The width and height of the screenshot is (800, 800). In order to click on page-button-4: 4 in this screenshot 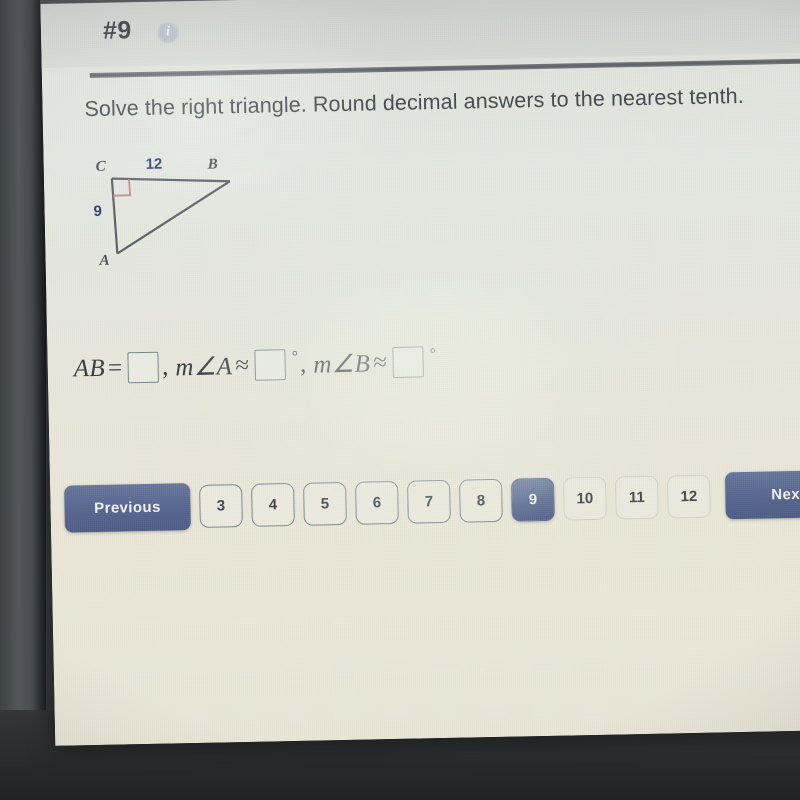, I will do `click(273, 505)`.